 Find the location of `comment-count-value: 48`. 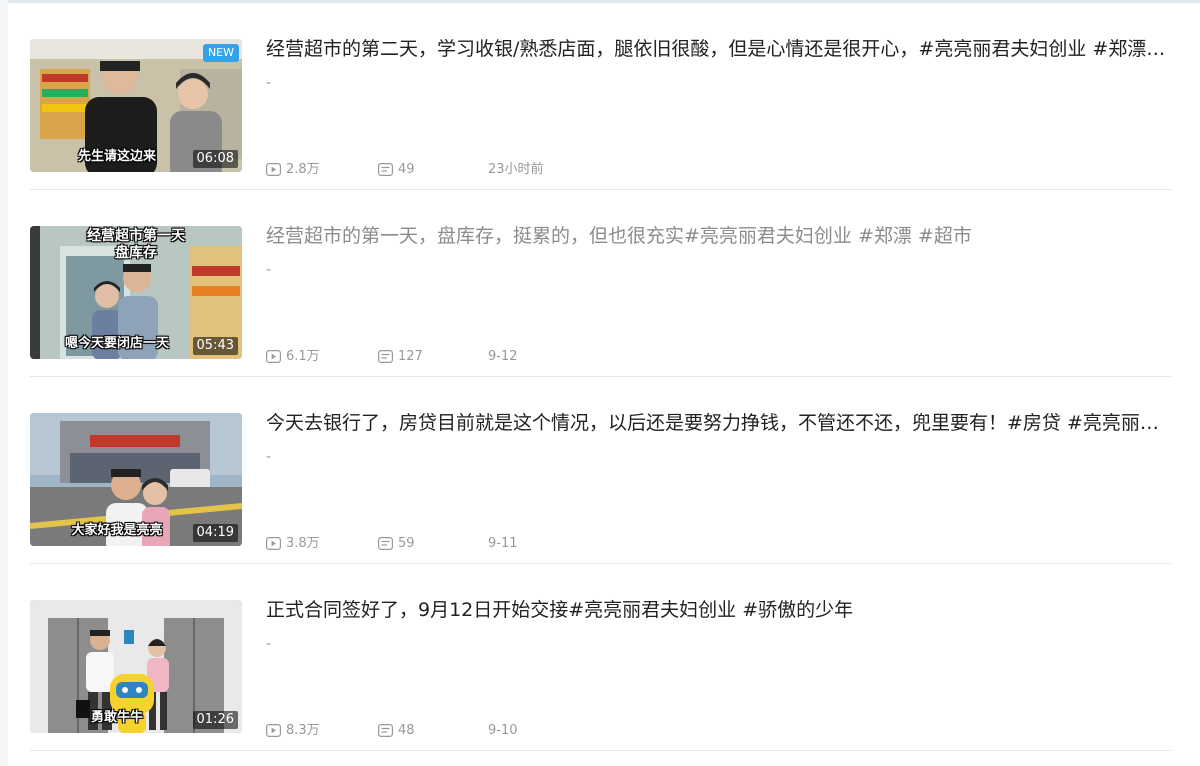

comment-count-value: 48 is located at coordinates (406, 730).